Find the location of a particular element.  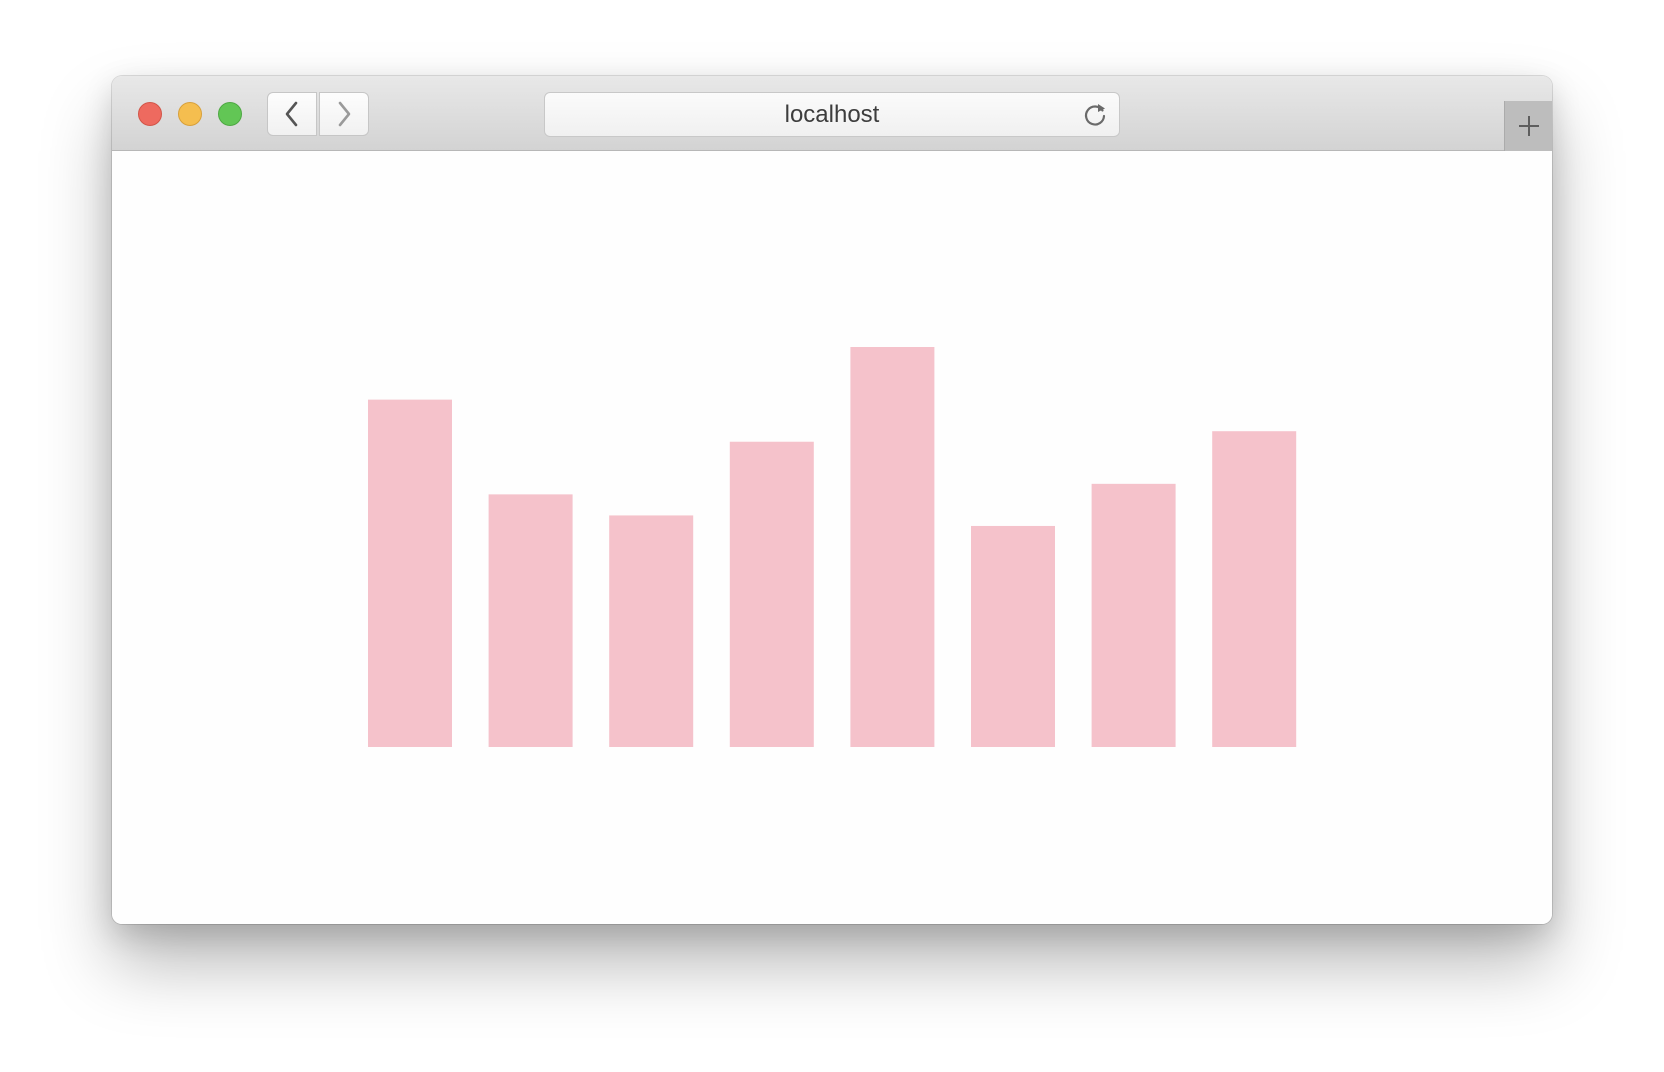

back-button is located at coordinates (292, 114).